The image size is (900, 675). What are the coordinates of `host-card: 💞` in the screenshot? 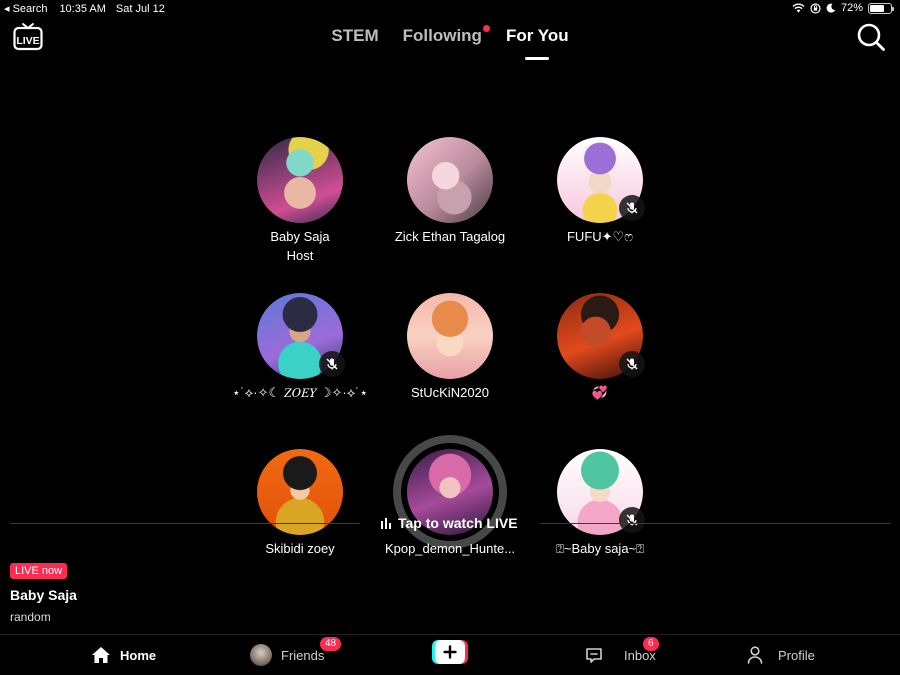 It's located at (600, 348).